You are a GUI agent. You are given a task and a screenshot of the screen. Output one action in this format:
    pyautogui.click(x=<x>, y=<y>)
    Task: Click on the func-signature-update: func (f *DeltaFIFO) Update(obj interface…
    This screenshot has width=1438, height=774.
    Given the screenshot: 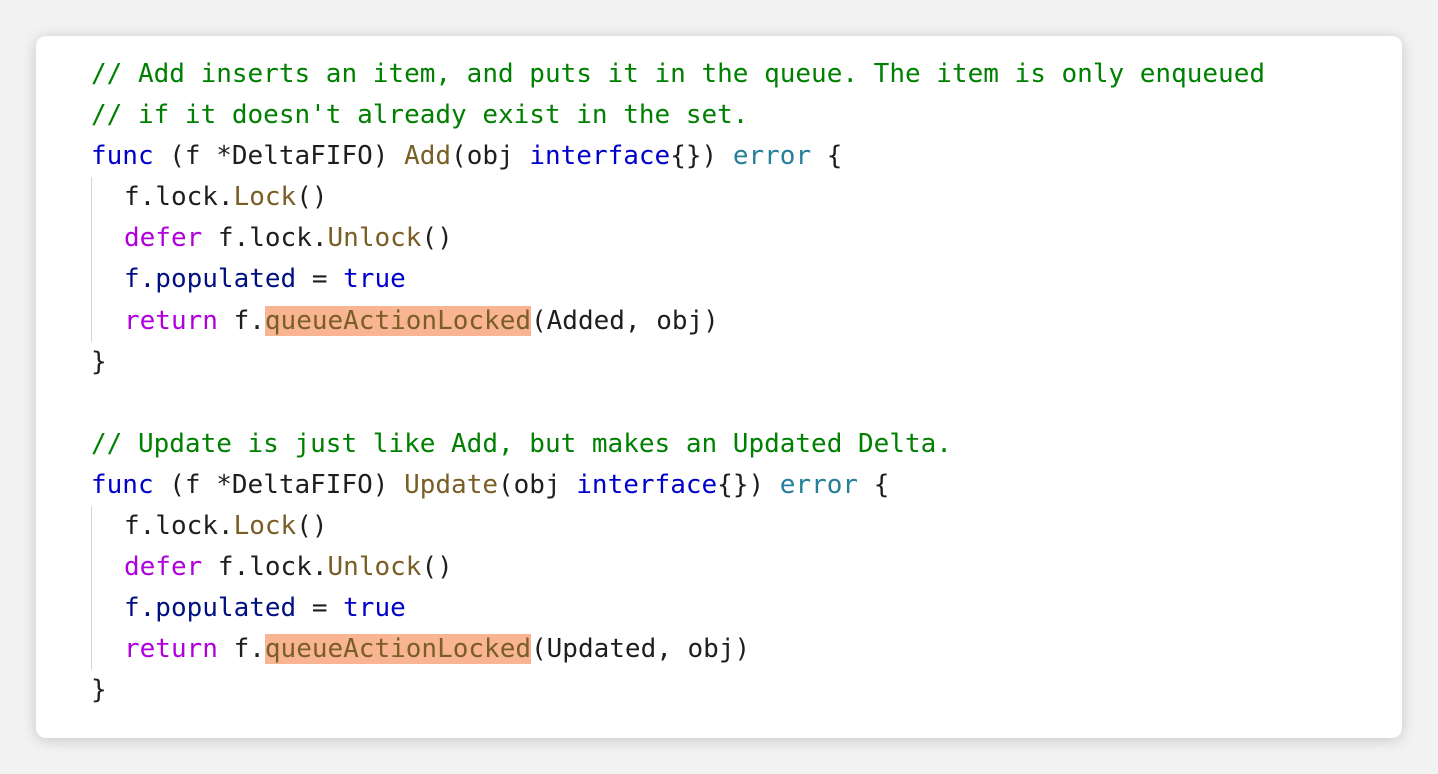 What is the action you would take?
    pyautogui.click(x=678, y=485)
    